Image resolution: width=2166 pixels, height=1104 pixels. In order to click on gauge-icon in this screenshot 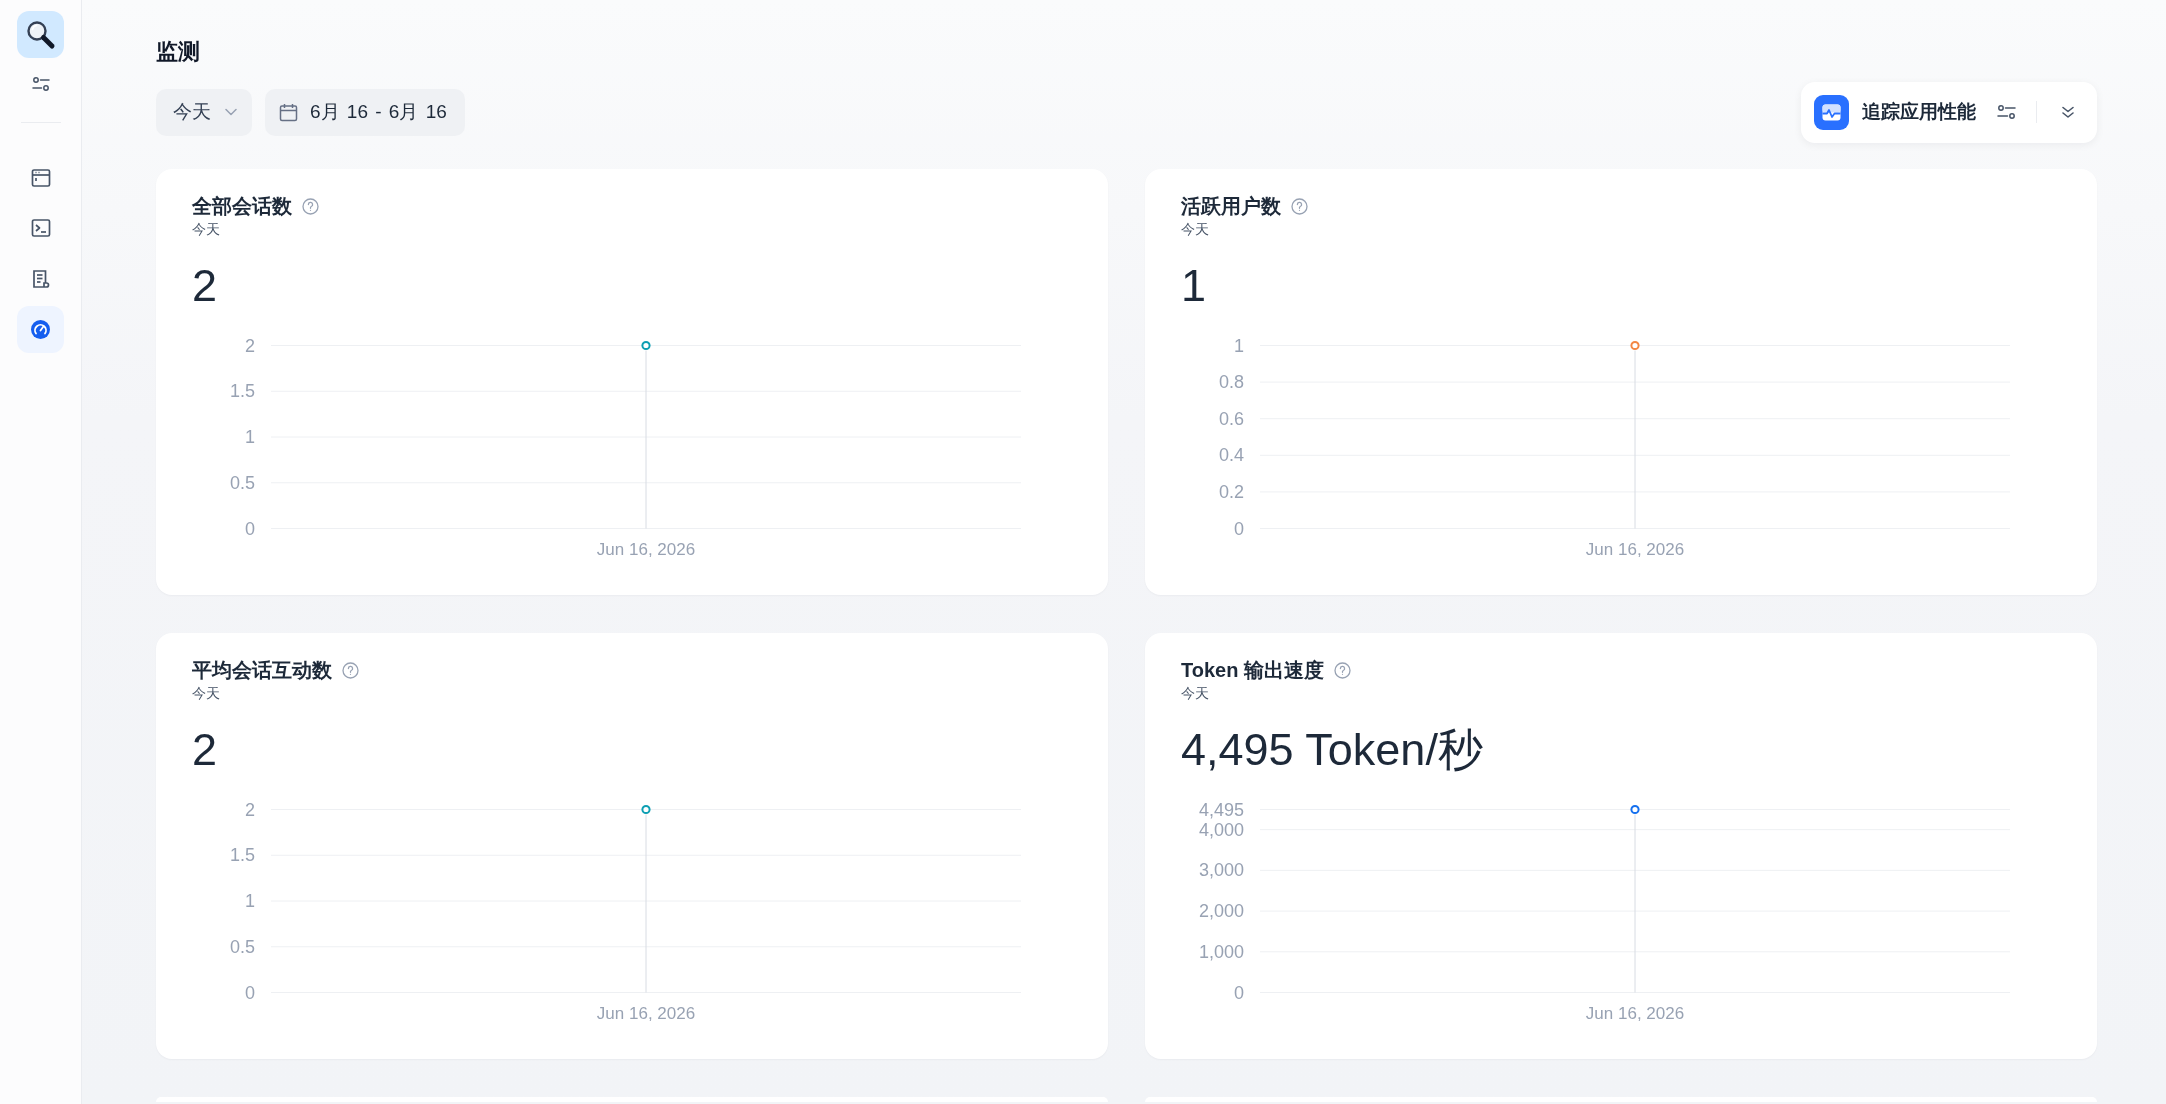, I will do `click(40, 329)`.